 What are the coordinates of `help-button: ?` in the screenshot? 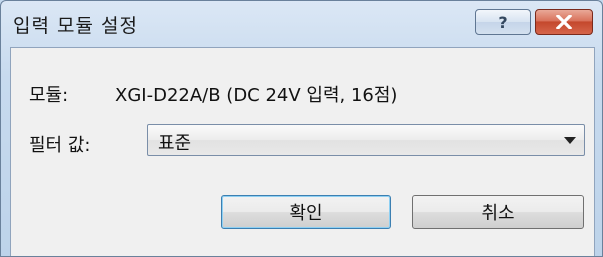 It's located at (503, 22).